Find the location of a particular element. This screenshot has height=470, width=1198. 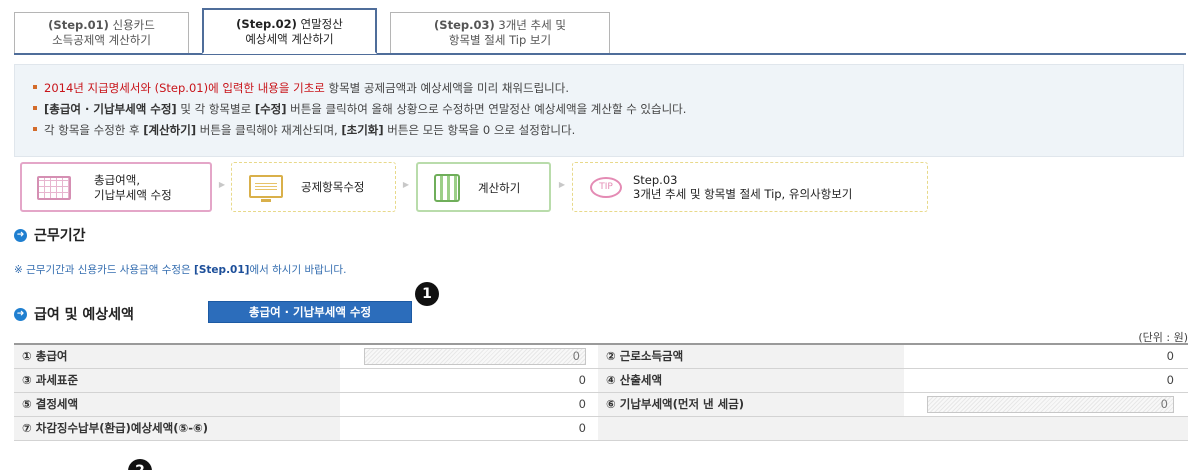

total-salary-cell: 0 is located at coordinates (469, 356).